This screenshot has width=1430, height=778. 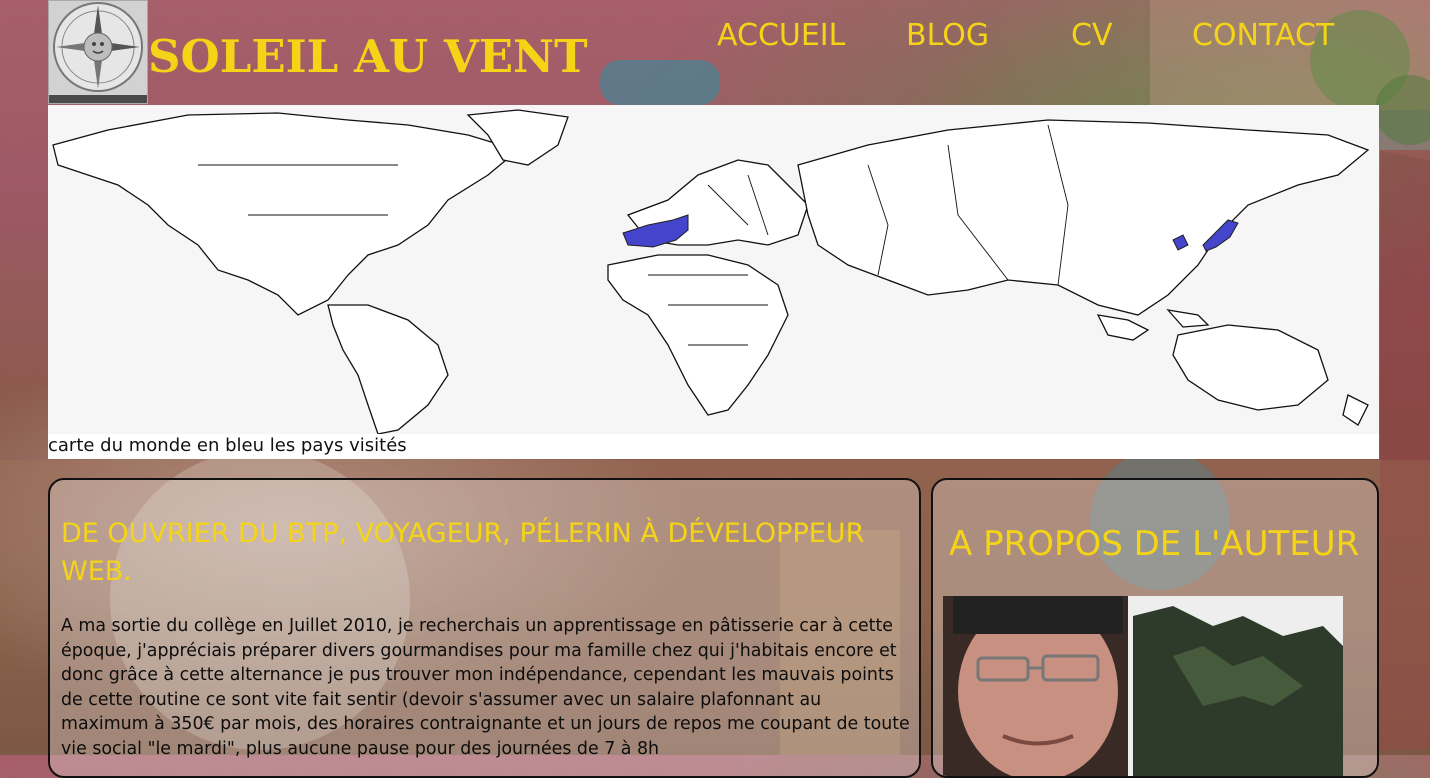 I want to click on compass-rose-logo, so click(x=98, y=52).